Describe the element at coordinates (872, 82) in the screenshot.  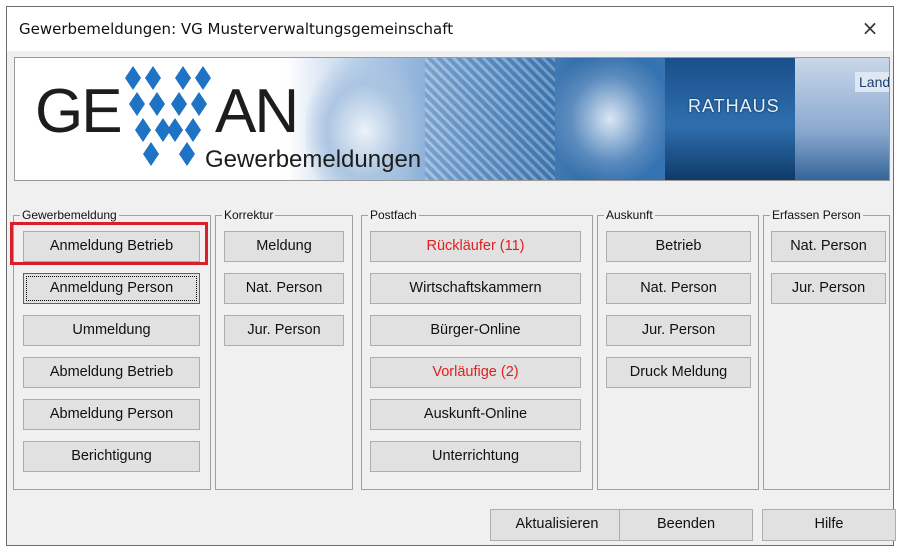
I see `landrat-sign: Landrat` at that location.